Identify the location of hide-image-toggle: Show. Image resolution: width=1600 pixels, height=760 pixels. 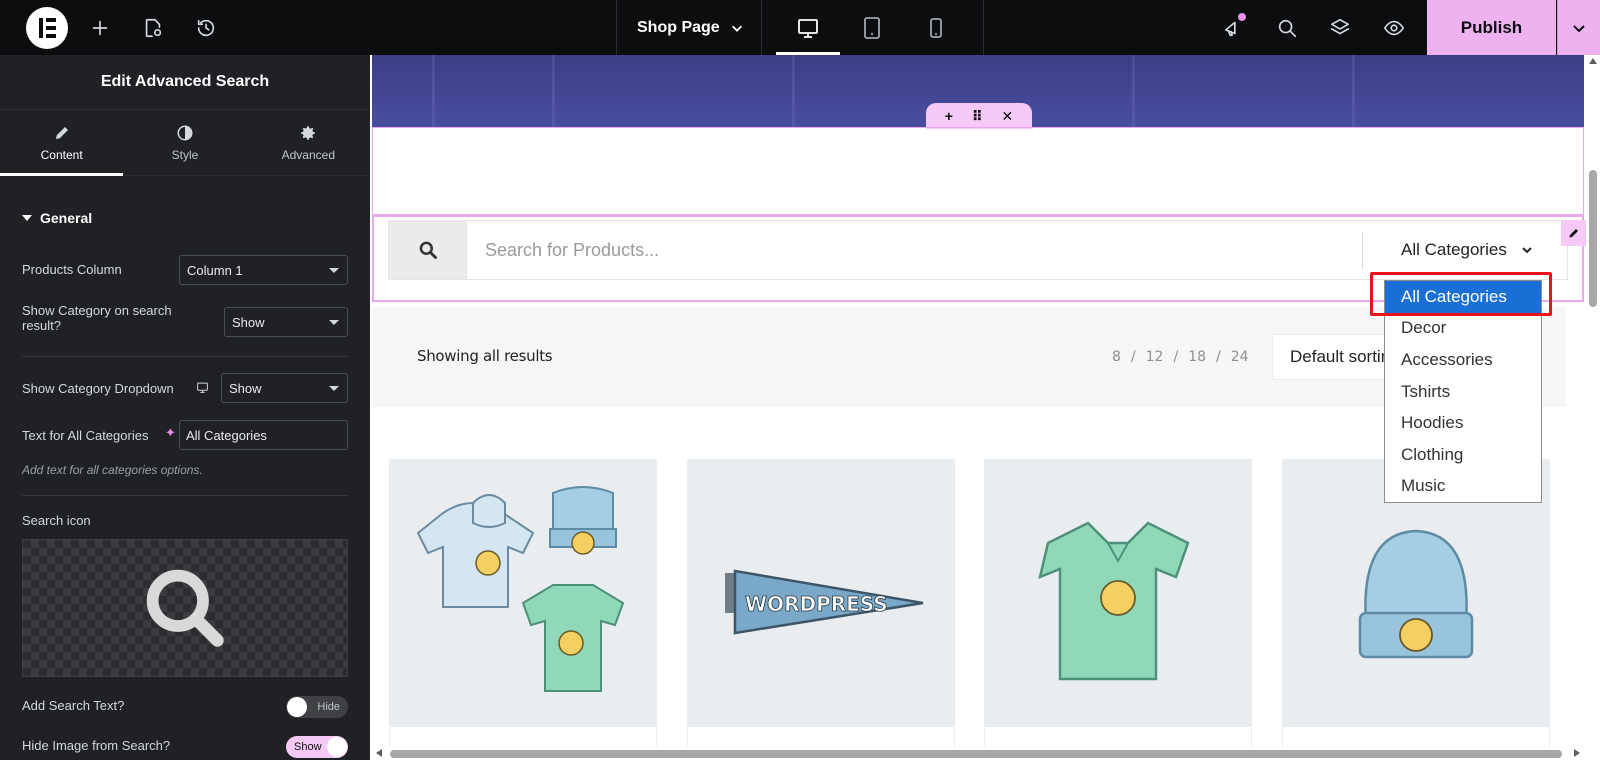
(317, 747).